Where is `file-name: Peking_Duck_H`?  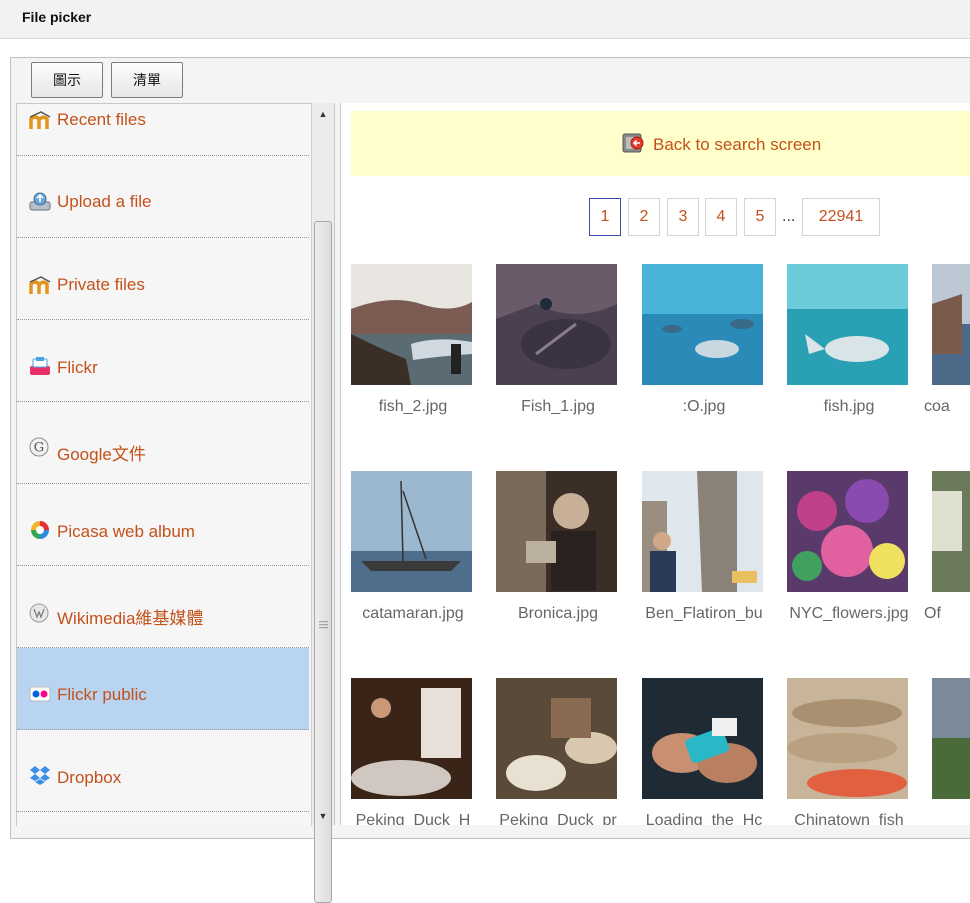
file-name: Peking_Duck_H is located at coordinates (413, 818).